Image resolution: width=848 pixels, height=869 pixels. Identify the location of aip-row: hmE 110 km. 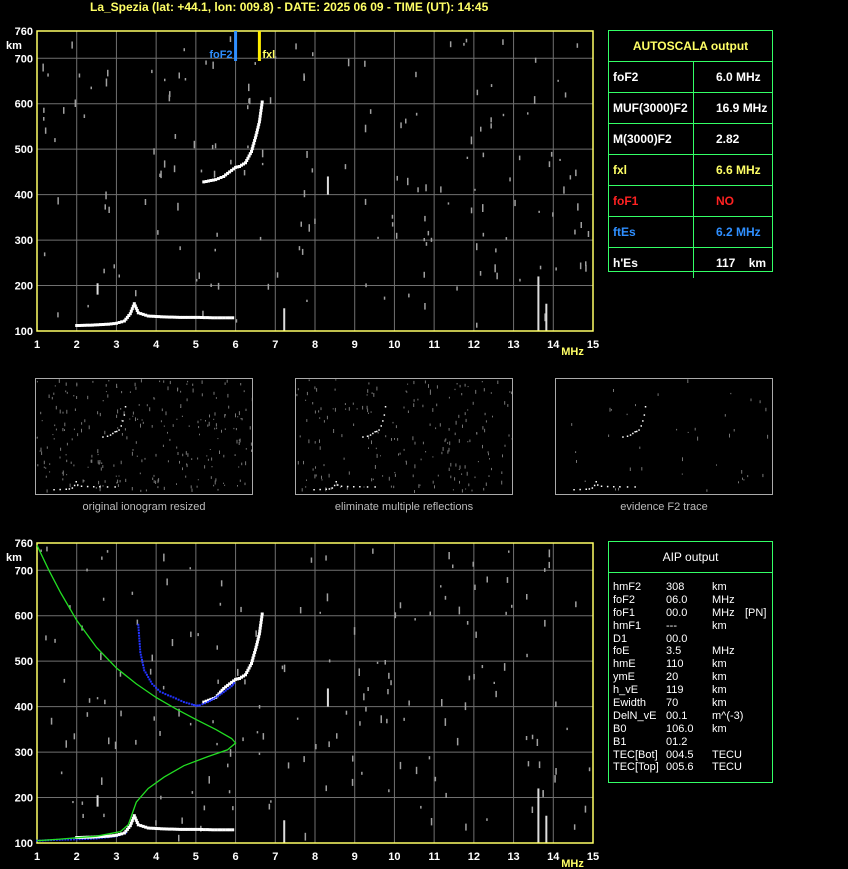
(690, 664).